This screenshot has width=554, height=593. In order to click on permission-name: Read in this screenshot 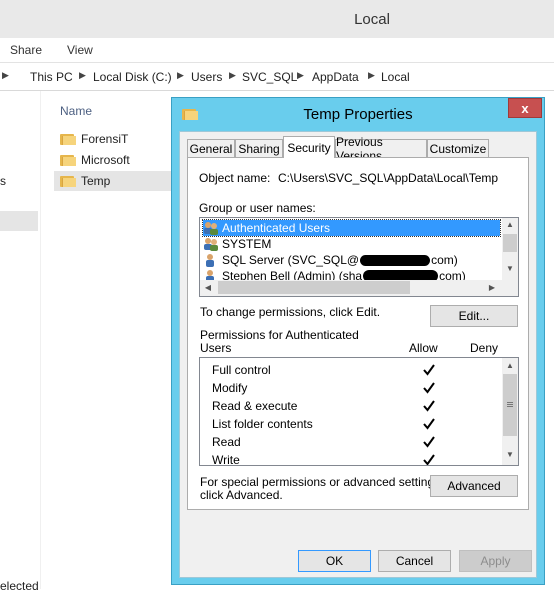, I will do `click(226, 442)`.